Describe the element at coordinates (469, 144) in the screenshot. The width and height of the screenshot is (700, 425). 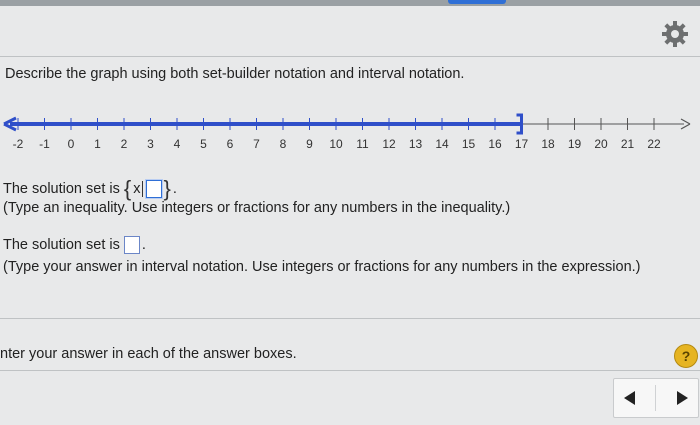
I see `tick-label: 15` at that location.